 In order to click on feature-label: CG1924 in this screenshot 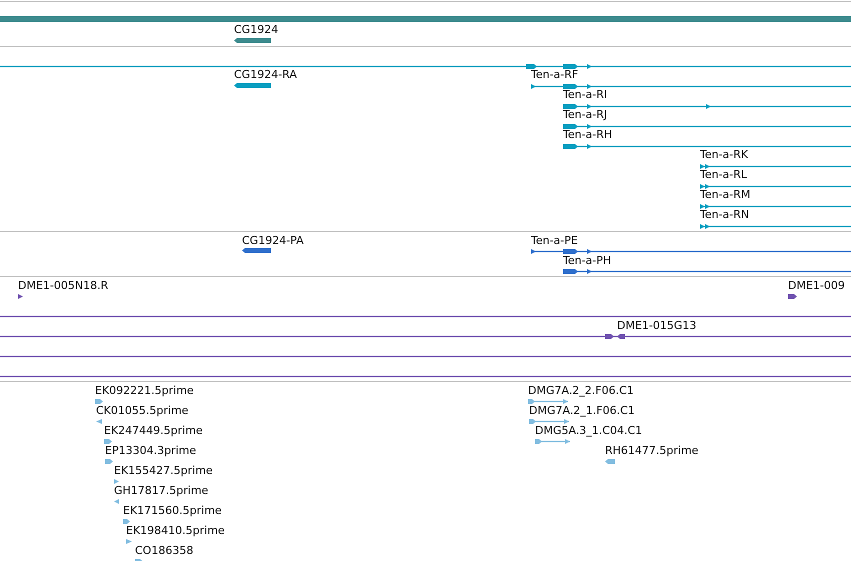, I will do `click(256, 29)`.